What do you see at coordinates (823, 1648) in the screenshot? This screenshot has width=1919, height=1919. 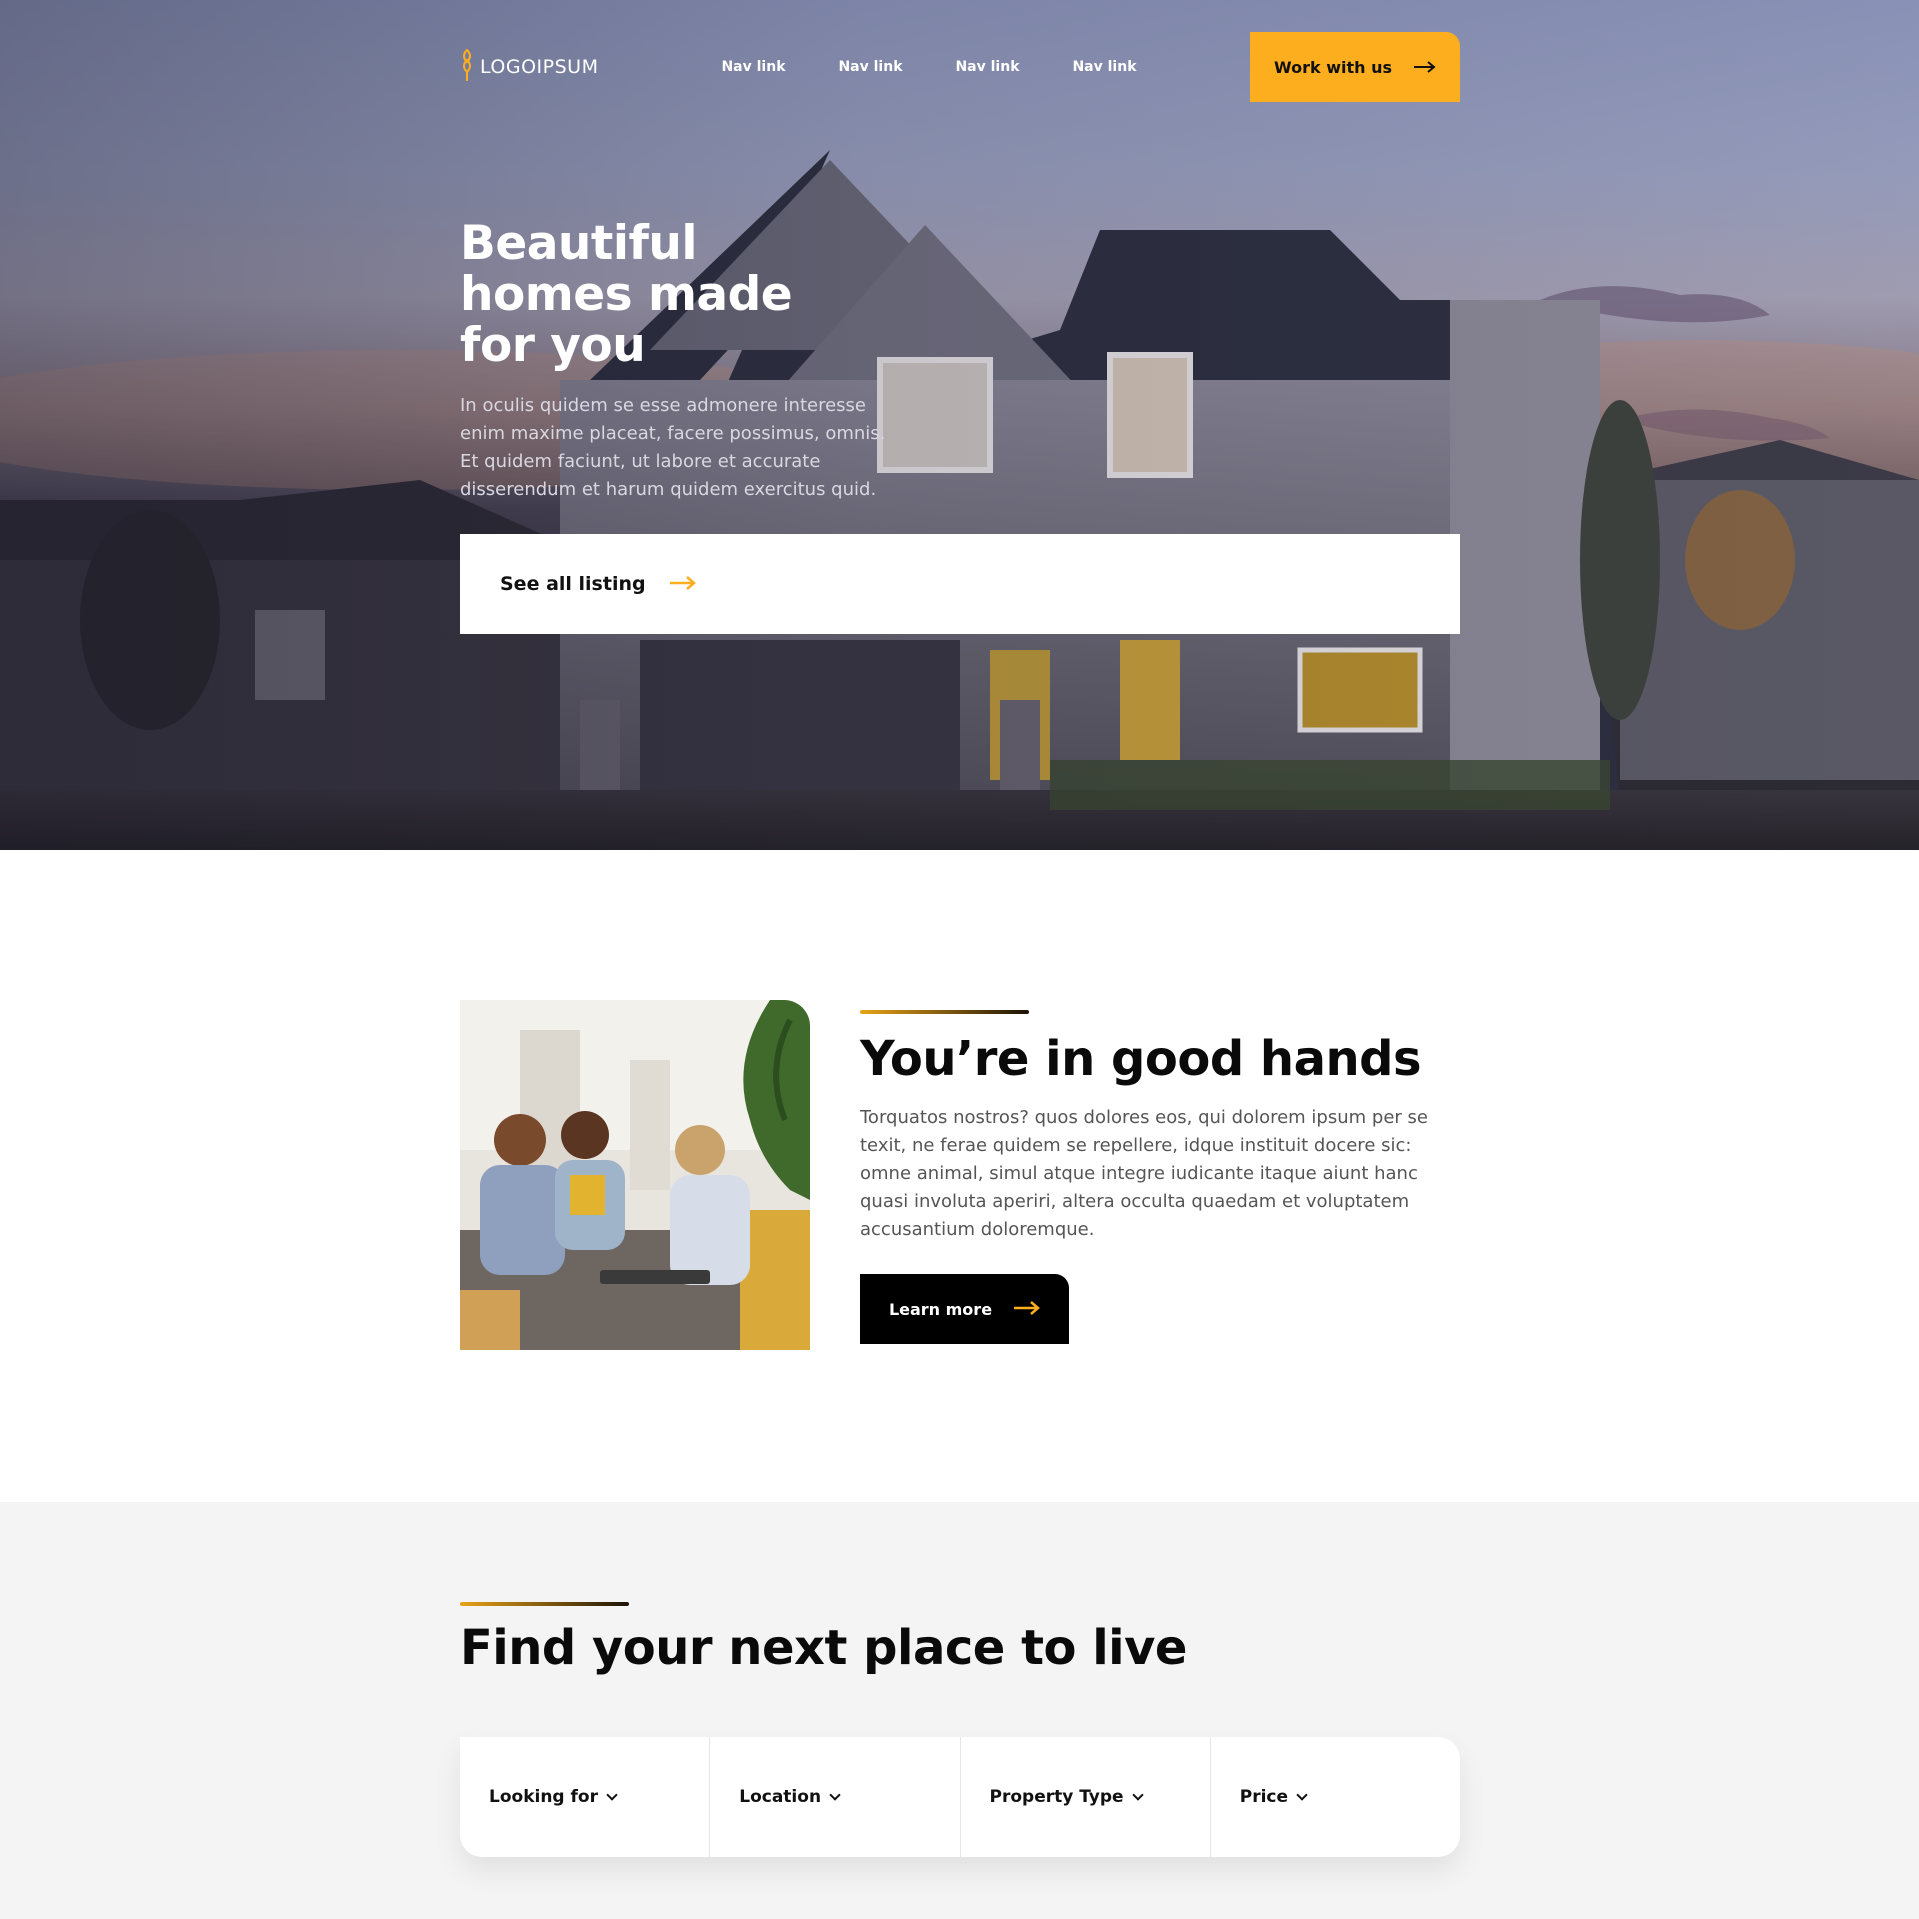 I see `search-title: Find your next place to live` at bounding box center [823, 1648].